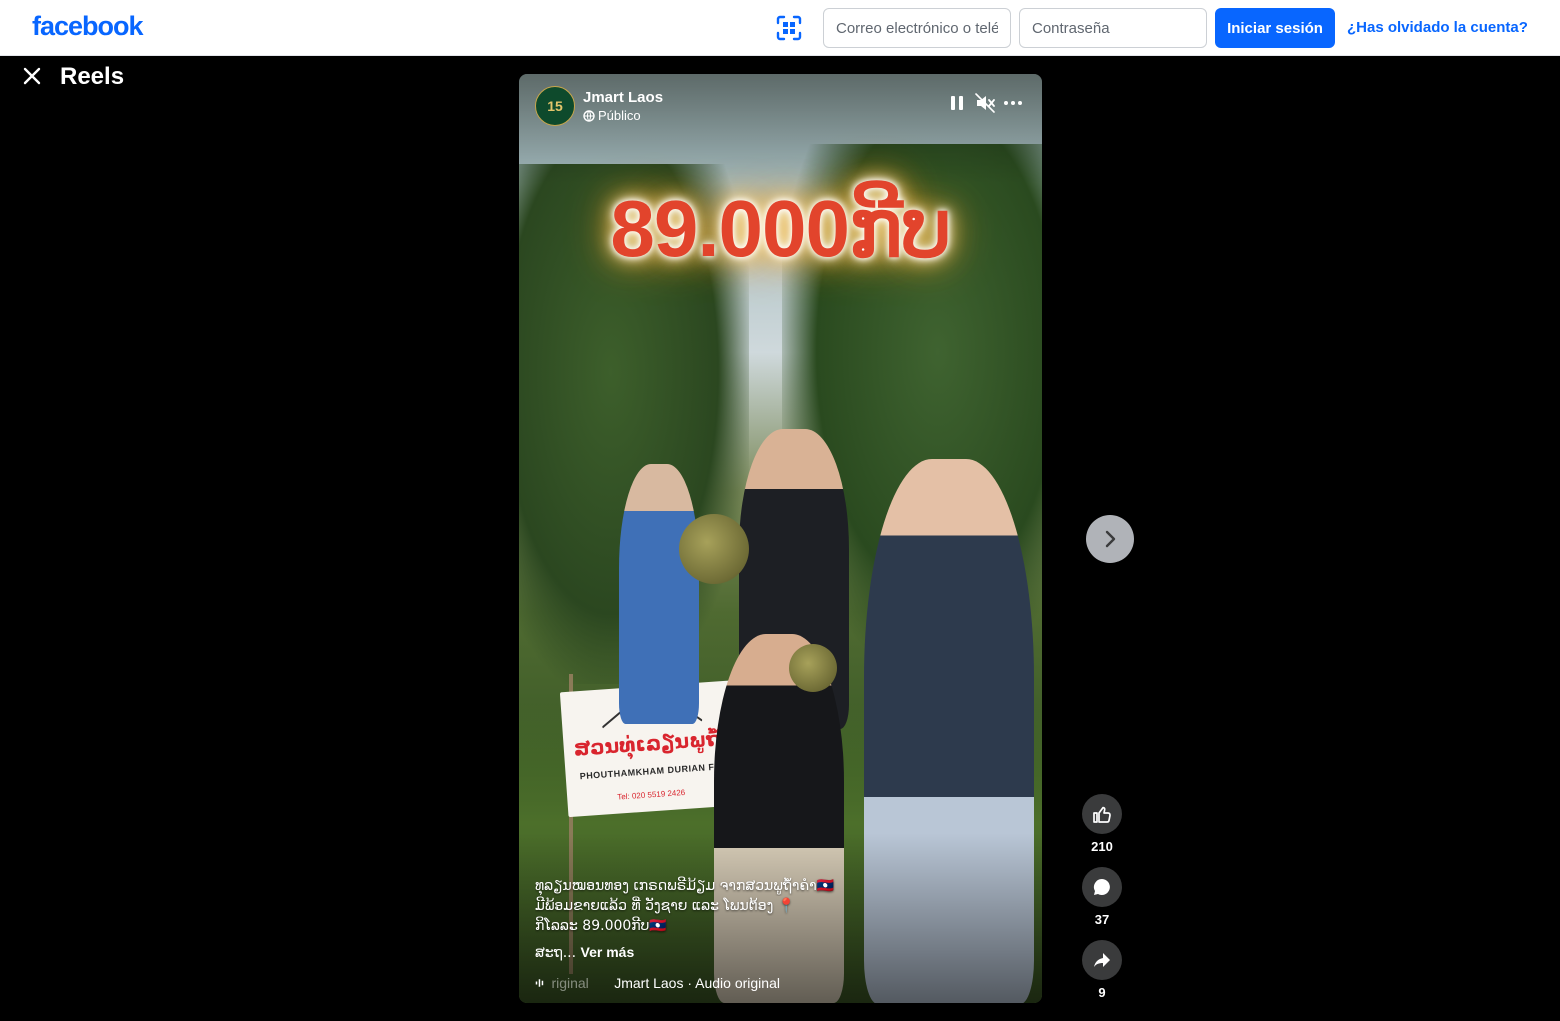  I want to click on audio-wave-icon, so click(539, 983).